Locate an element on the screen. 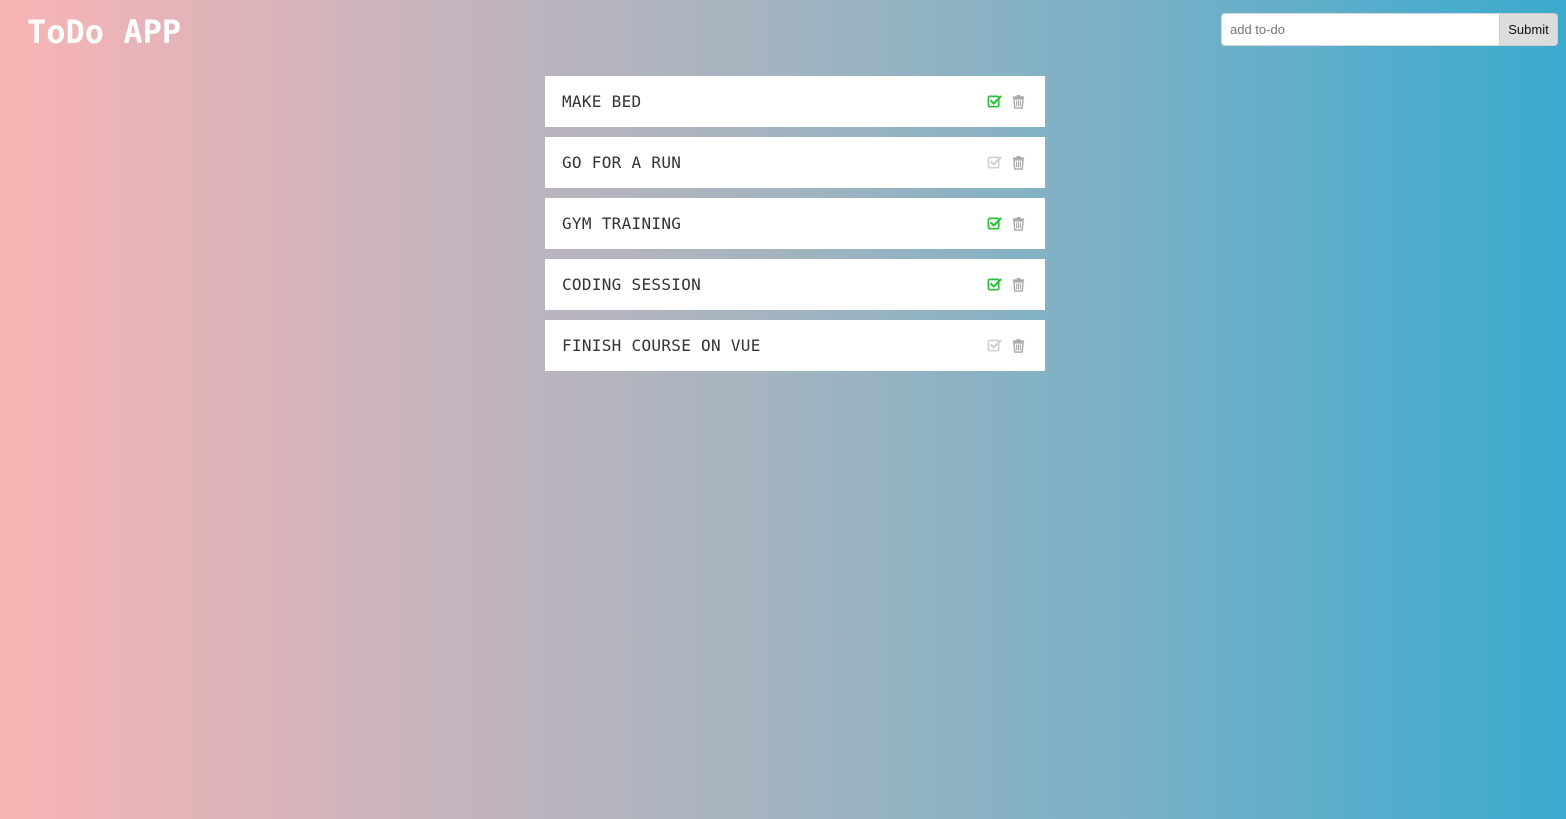 The width and height of the screenshot is (1566, 819). todo-text: CODING SESSION is located at coordinates (632, 284).